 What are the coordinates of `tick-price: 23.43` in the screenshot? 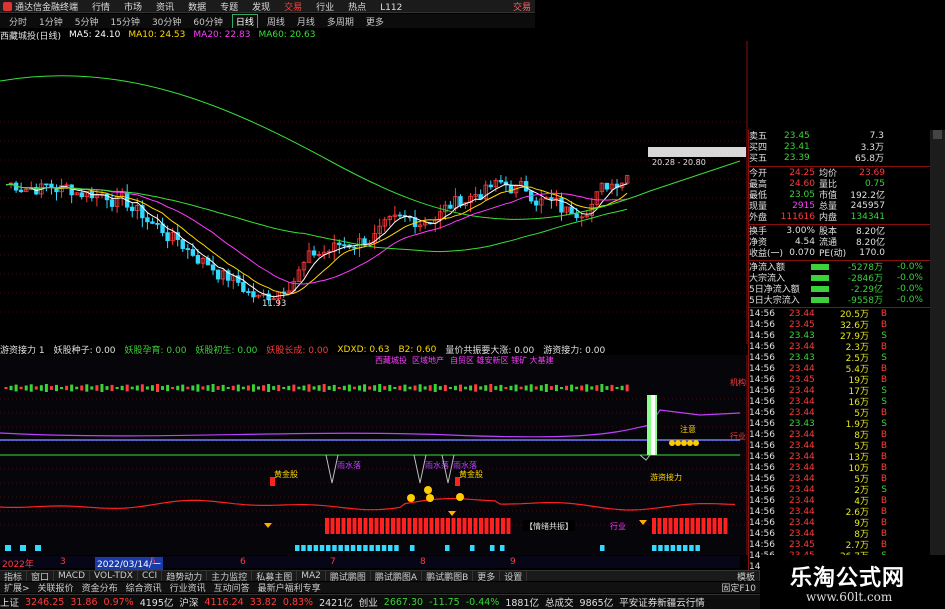 It's located at (802, 357).